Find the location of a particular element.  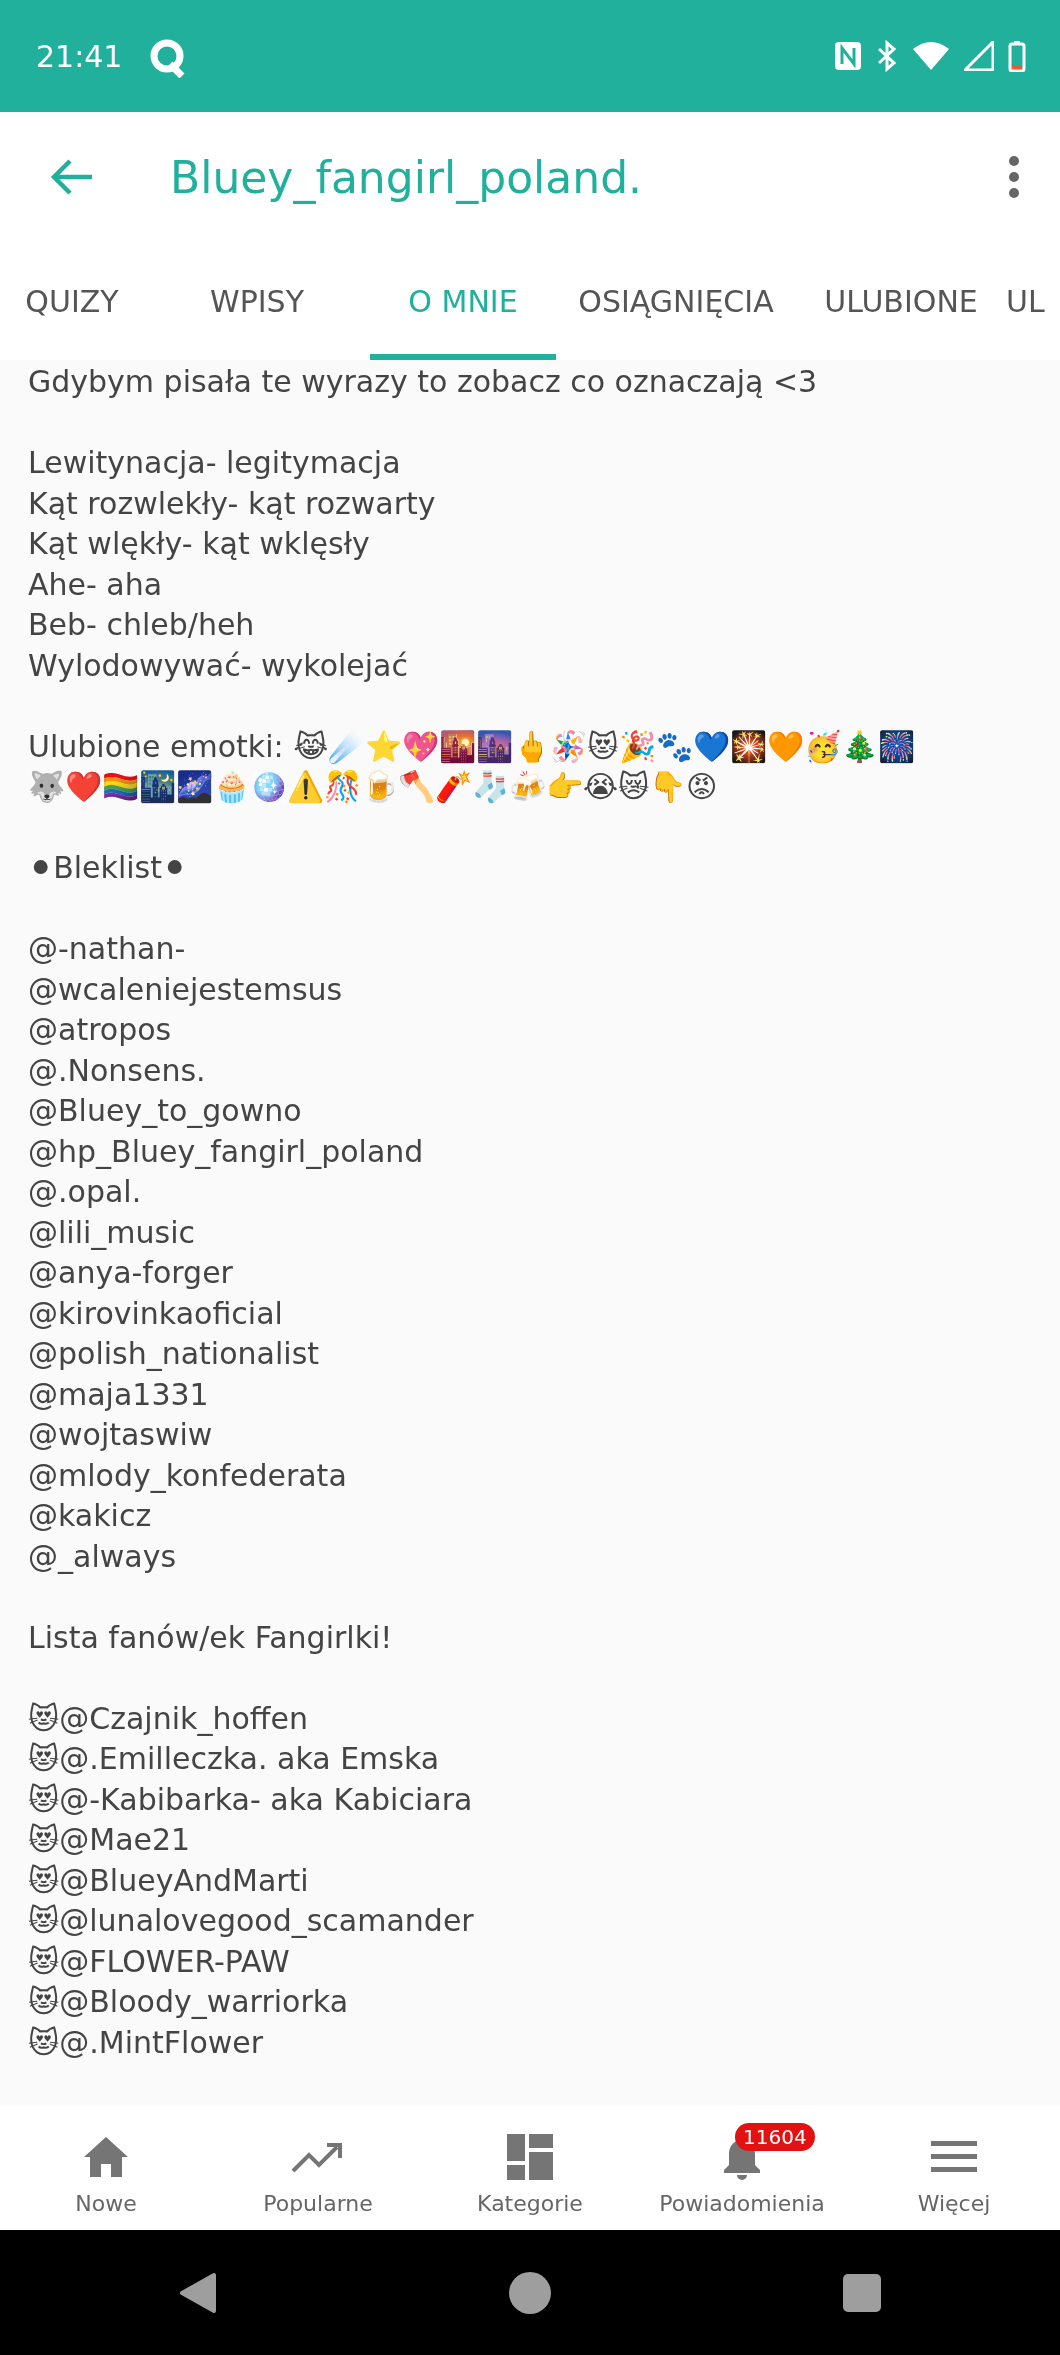

text-line: @maja1331 is located at coordinates (119, 1394).